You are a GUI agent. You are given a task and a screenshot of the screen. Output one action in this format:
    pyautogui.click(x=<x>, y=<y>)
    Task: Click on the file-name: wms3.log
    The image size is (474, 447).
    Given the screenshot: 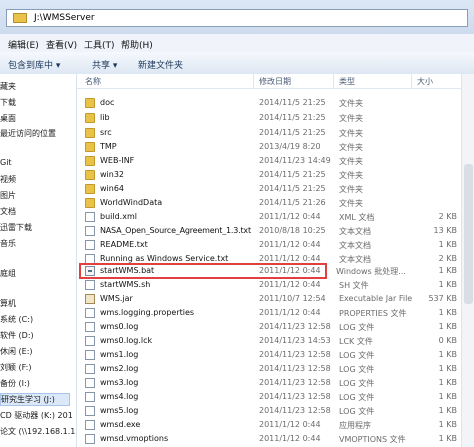 What is the action you would take?
    pyautogui.click(x=119, y=382)
    